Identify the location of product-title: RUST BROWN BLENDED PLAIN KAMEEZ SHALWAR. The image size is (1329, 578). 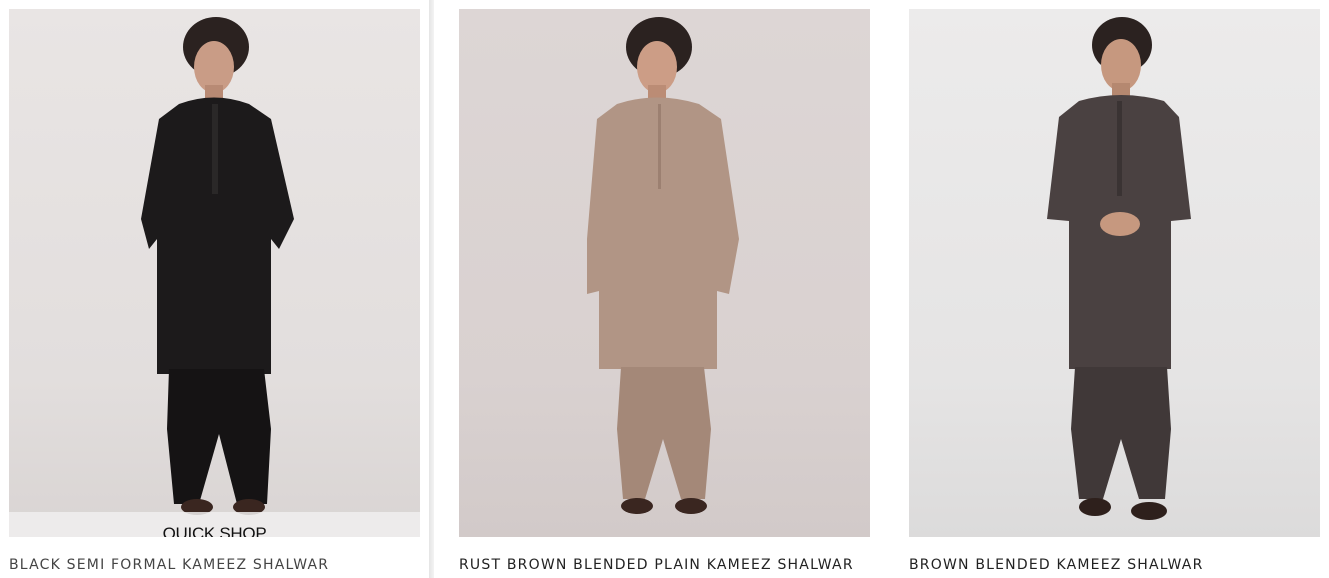
(656, 565).